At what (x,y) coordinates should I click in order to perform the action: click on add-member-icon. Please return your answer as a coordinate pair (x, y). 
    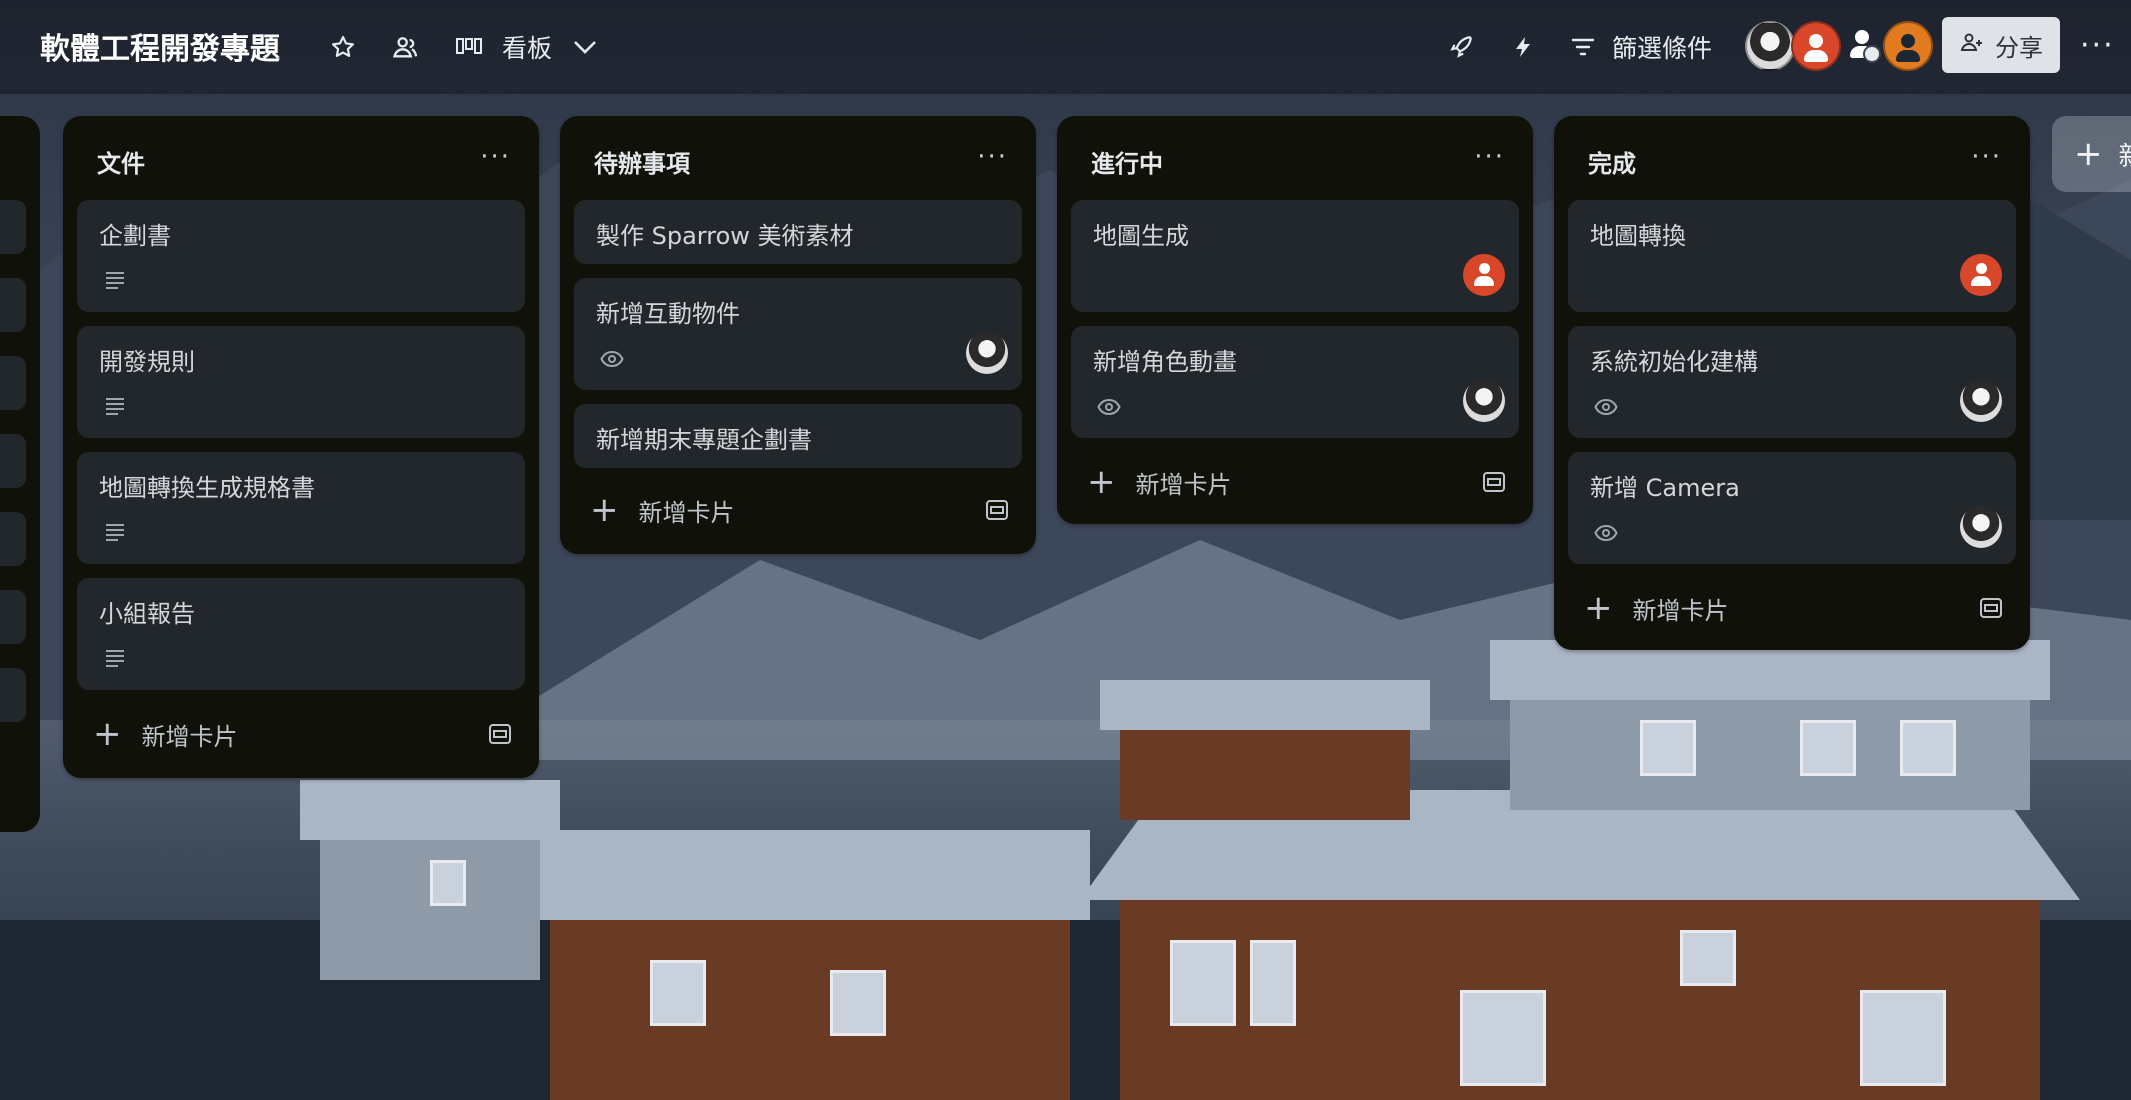
    Looking at the image, I should click on (1972, 45).